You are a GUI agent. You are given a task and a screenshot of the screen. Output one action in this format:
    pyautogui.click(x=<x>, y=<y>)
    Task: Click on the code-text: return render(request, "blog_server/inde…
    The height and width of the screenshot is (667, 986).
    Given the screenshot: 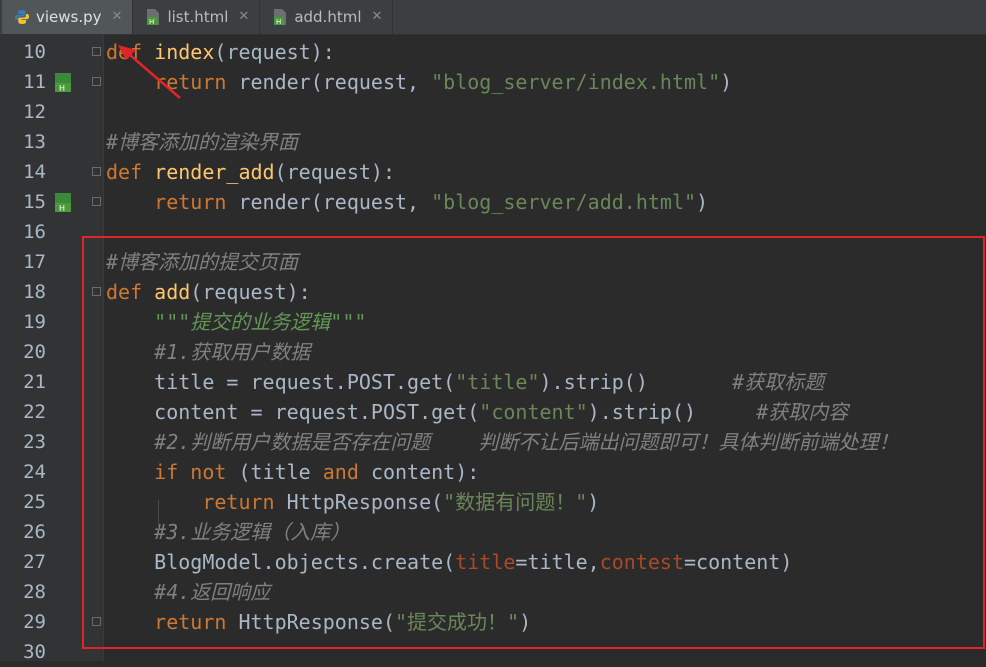 What is the action you would take?
    pyautogui.click(x=419, y=82)
    